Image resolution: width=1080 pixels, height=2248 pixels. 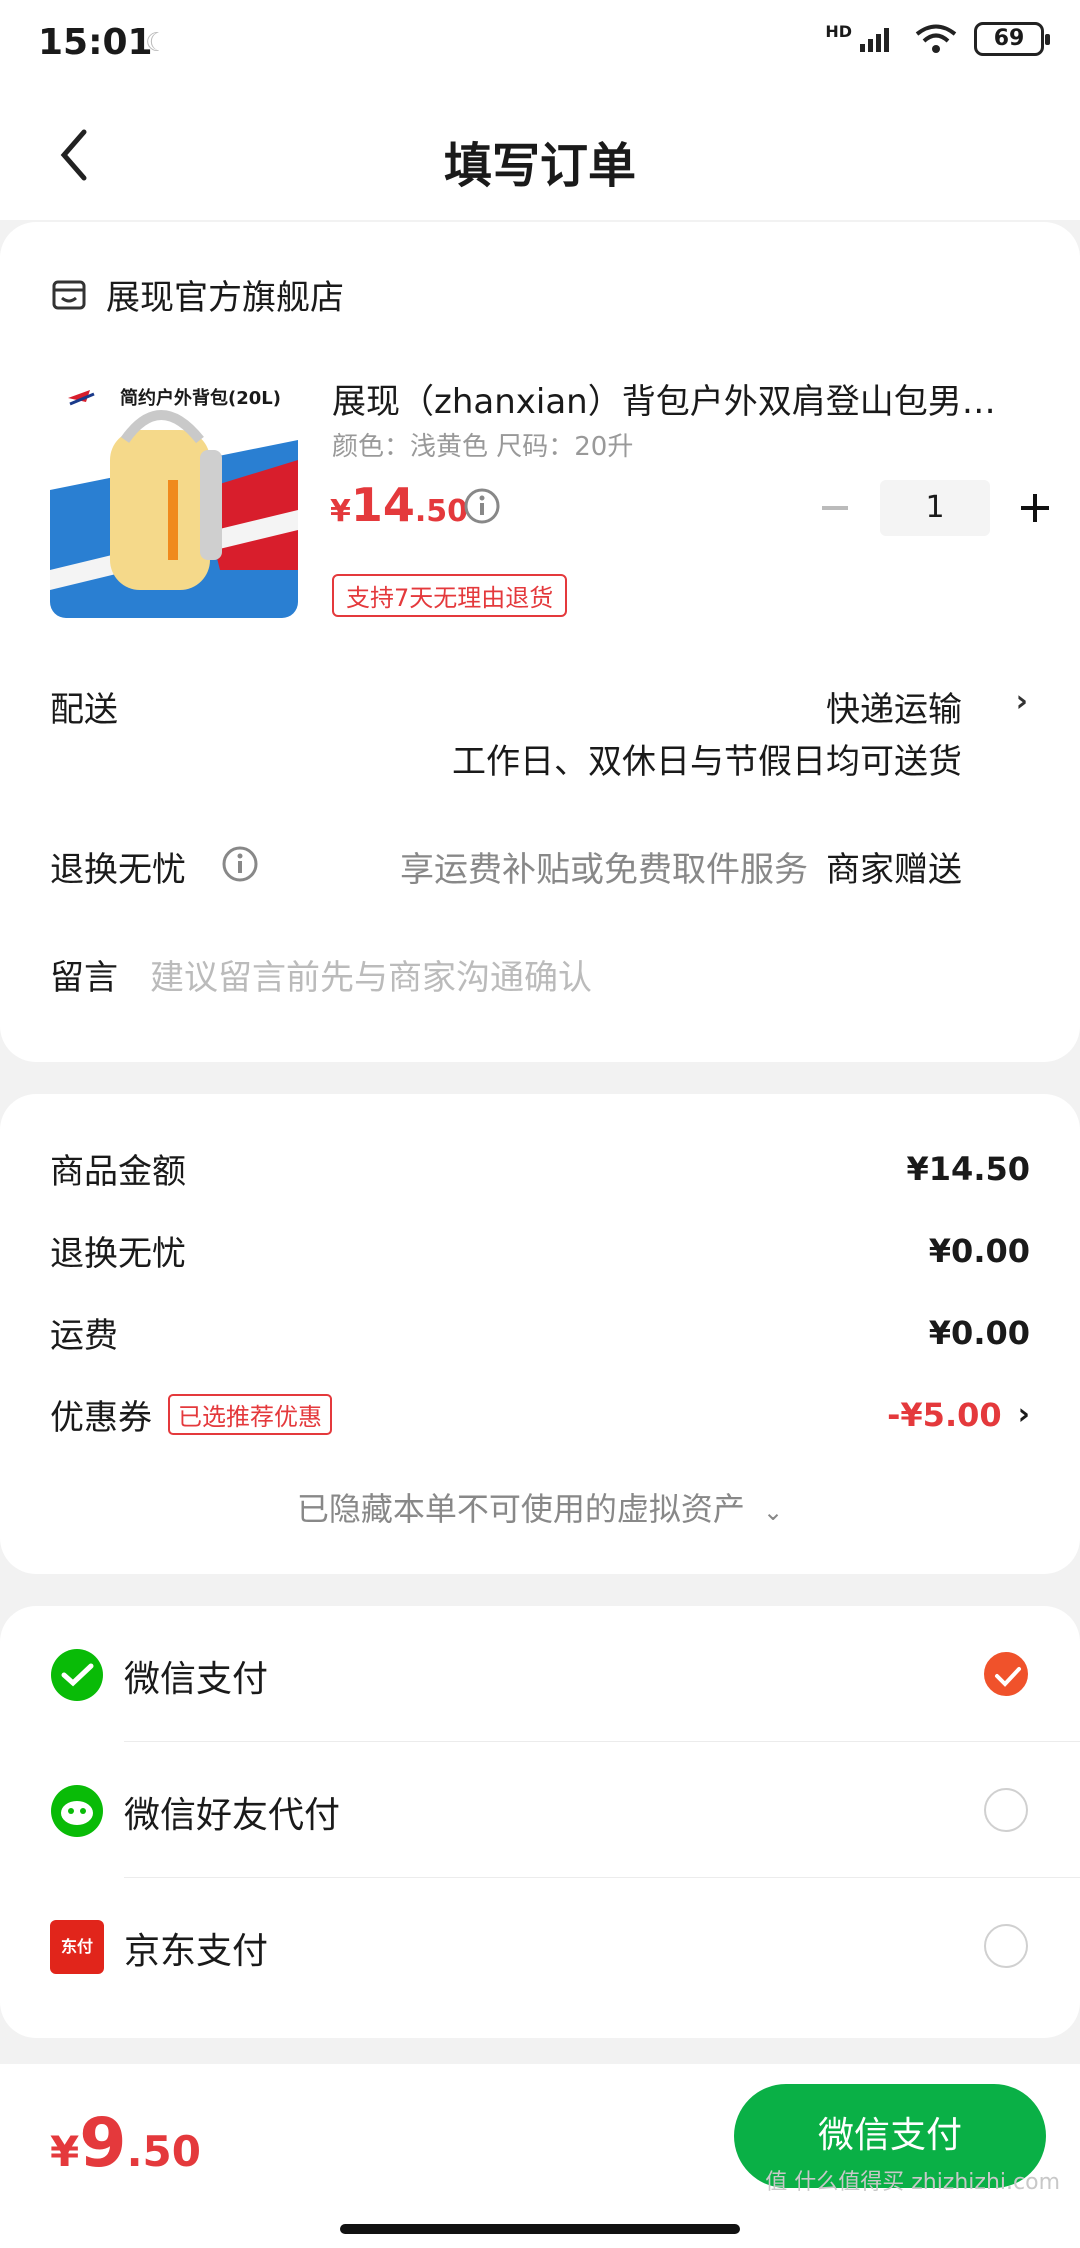 What do you see at coordinates (118, 1172) in the screenshot?
I see `goods-amount-label: 商品金额` at bounding box center [118, 1172].